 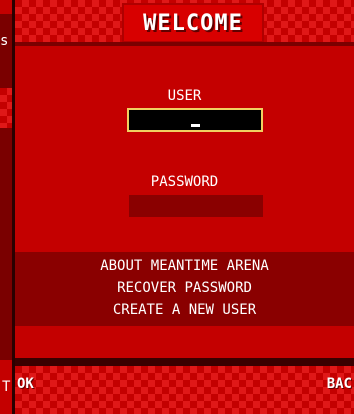 What do you see at coordinates (184, 96) in the screenshot?
I see `user-label: USER` at bounding box center [184, 96].